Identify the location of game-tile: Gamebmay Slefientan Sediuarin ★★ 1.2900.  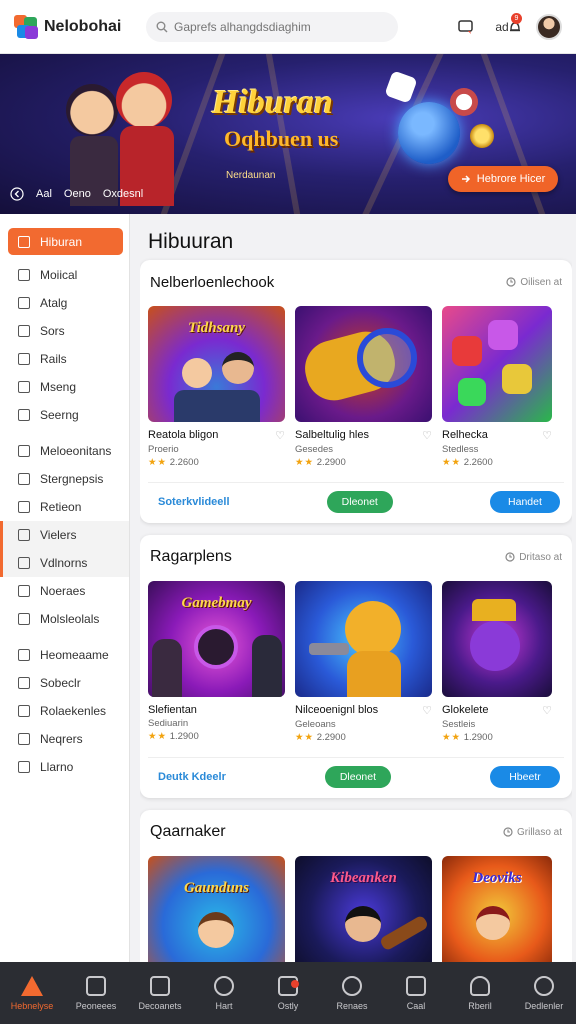
(216, 667).